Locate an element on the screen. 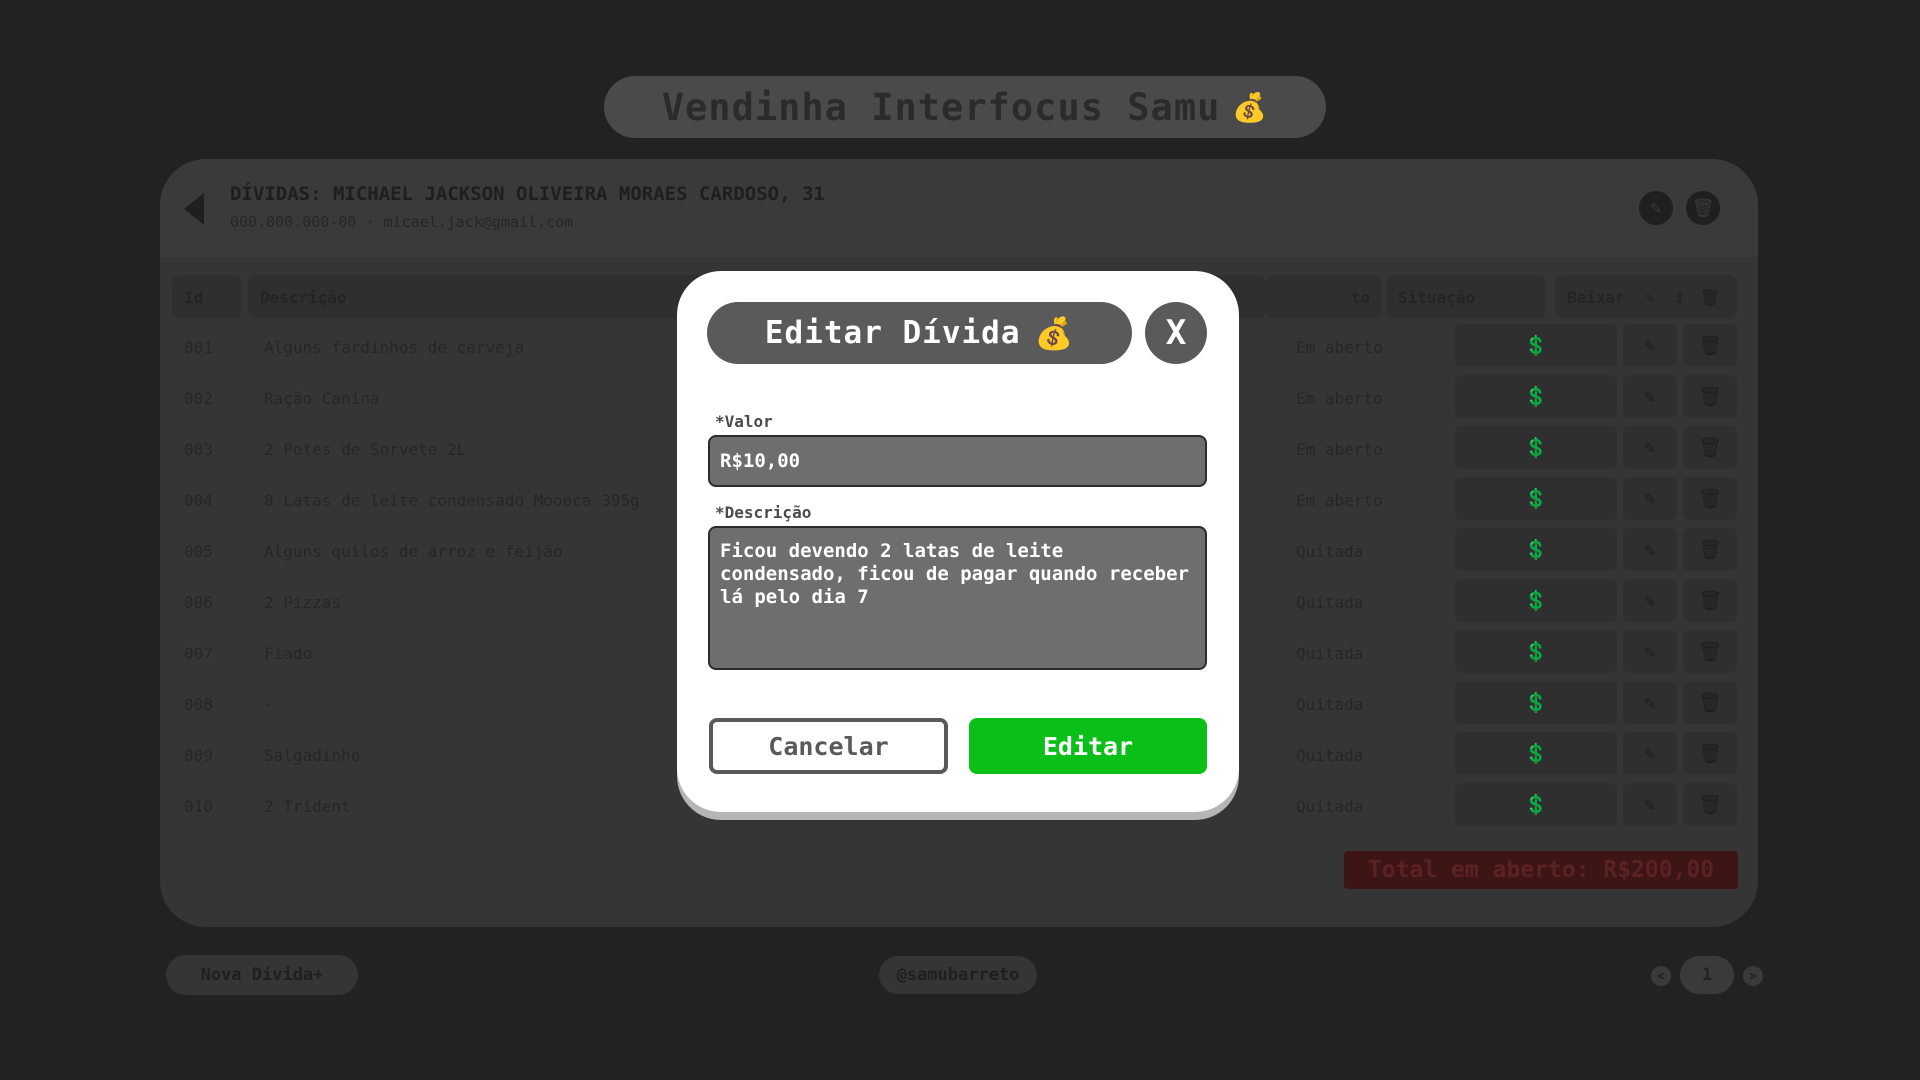  modal-title: Editar Dívida 💰 is located at coordinates (919, 333).